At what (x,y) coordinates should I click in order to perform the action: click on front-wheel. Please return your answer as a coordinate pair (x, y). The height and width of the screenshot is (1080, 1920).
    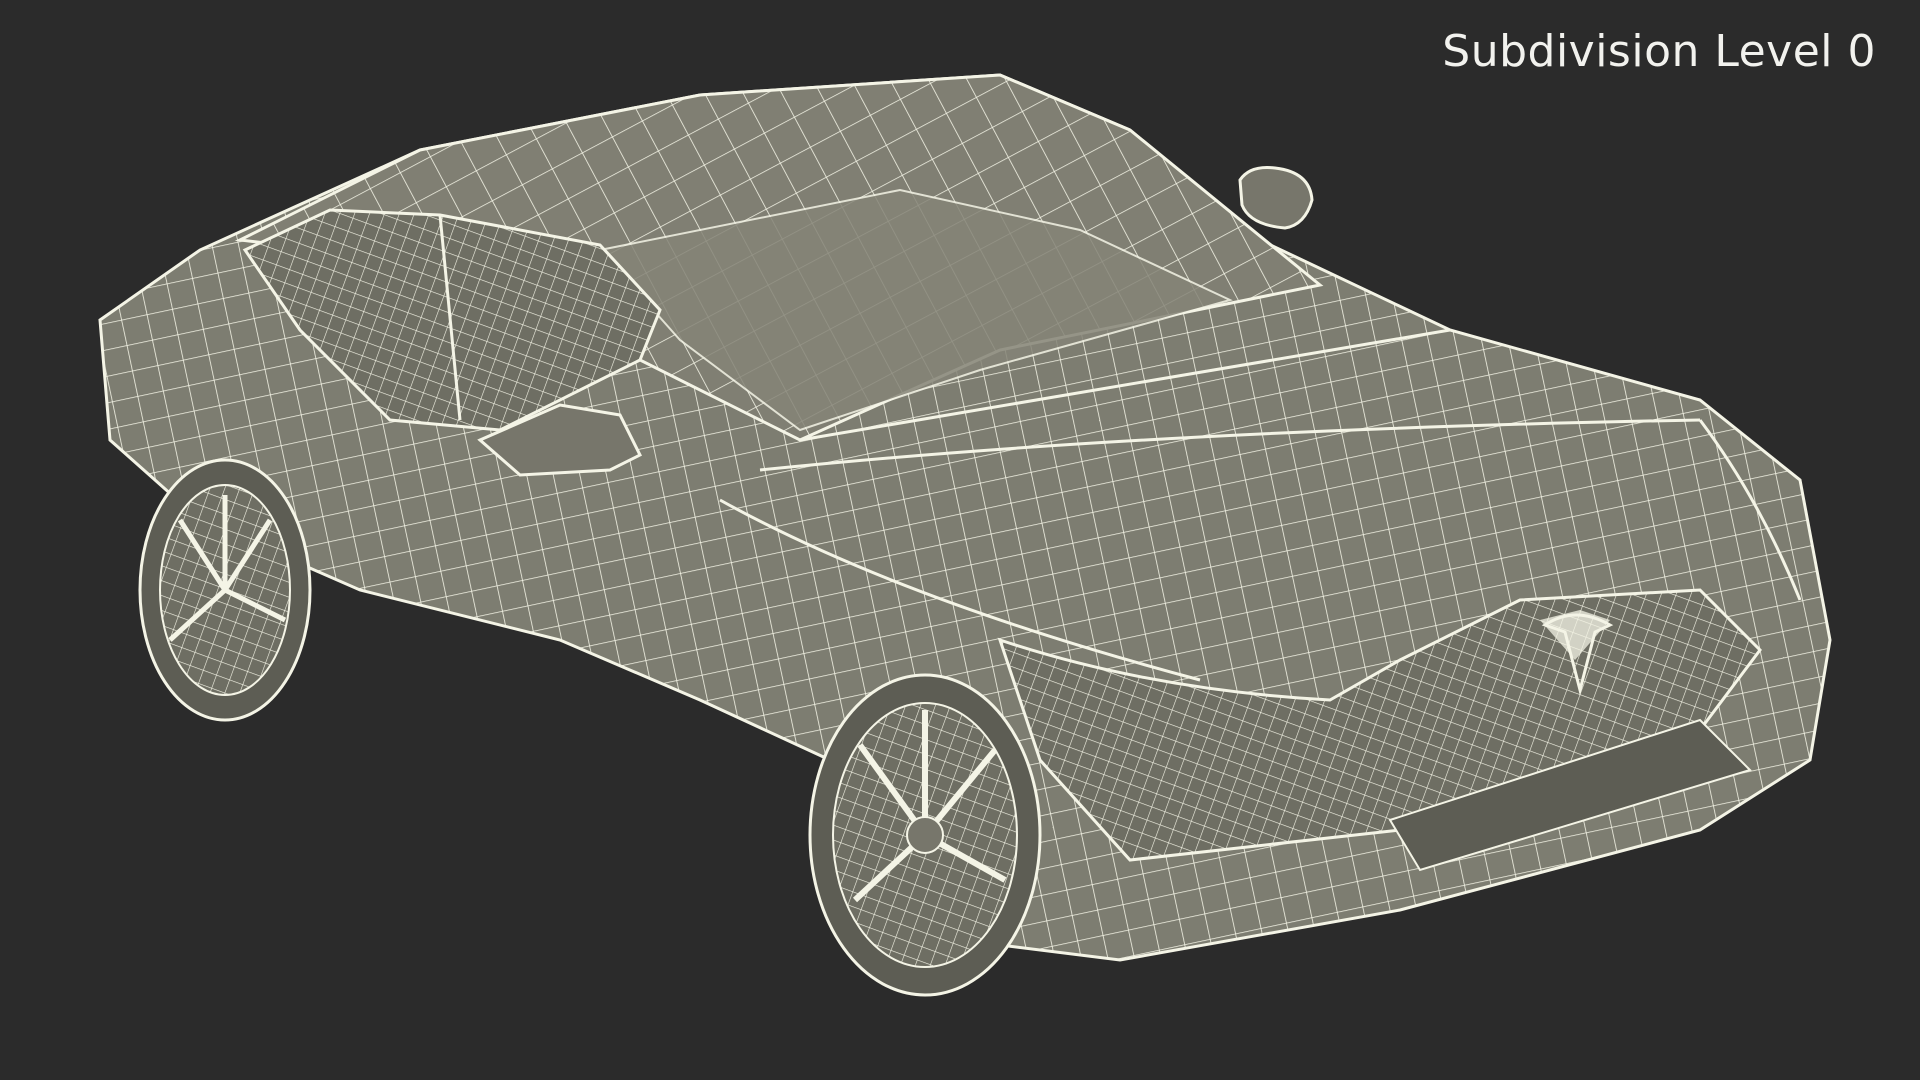
    Looking at the image, I should click on (925, 835).